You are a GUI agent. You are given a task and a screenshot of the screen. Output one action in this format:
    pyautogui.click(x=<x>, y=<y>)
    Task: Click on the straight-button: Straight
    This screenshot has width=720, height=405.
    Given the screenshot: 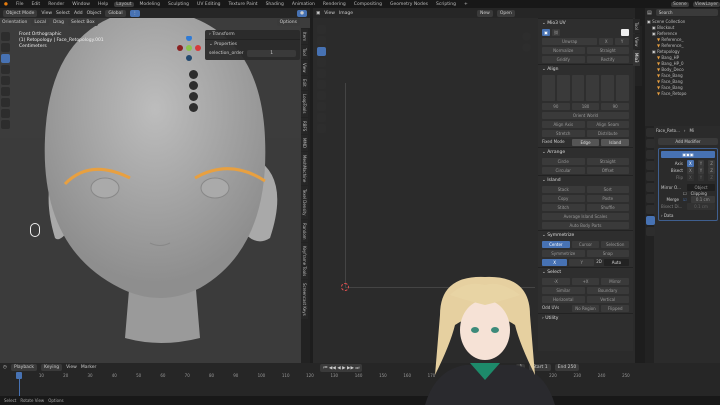 What is the action you would take?
    pyautogui.click(x=607, y=50)
    